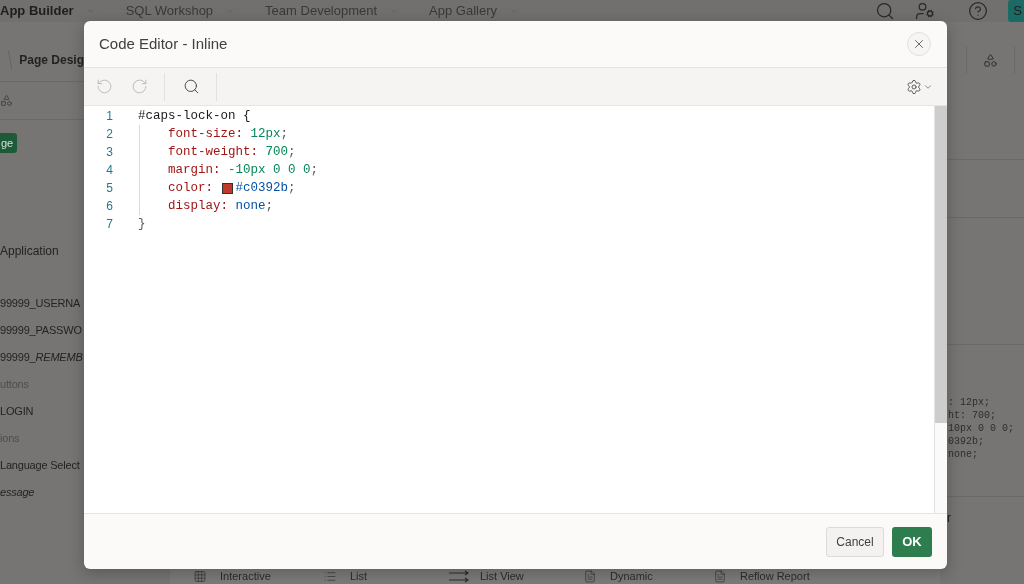 The image size is (1024, 584). I want to click on admin-button, so click(925, 11).